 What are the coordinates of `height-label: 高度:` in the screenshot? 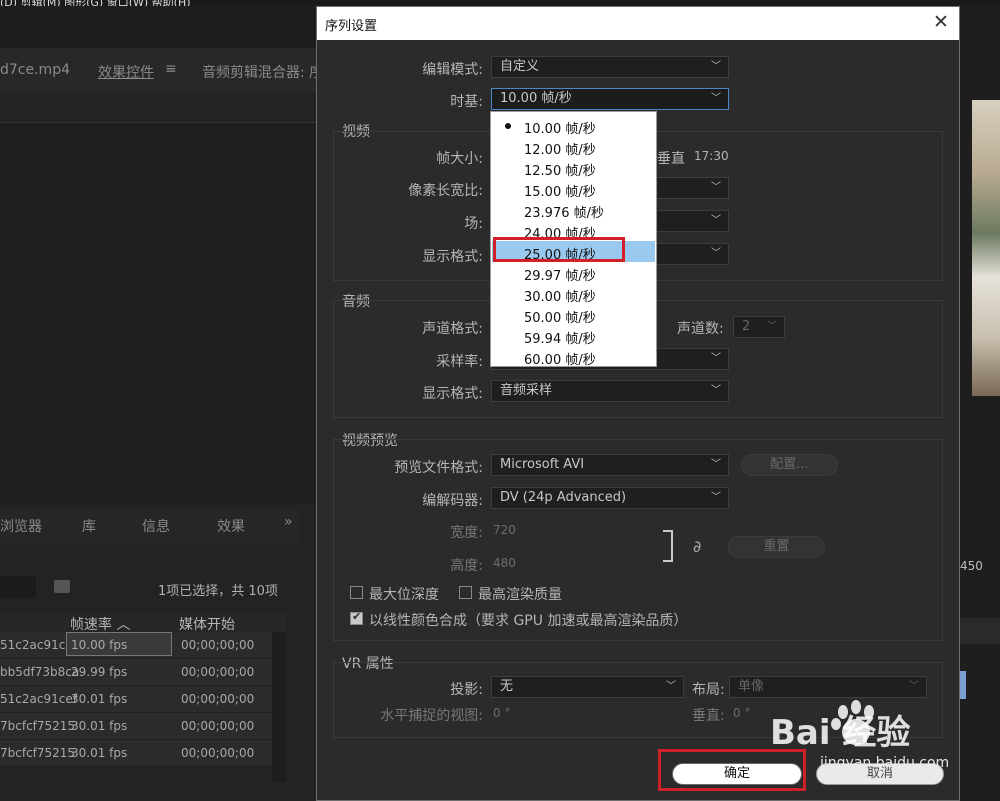 It's located at (466, 566).